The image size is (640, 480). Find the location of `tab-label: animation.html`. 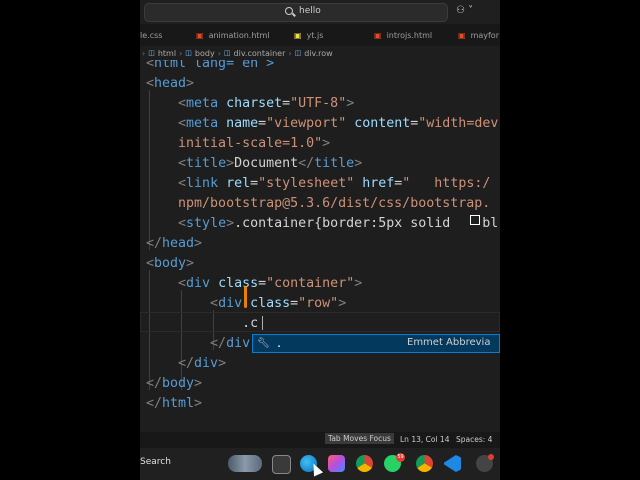

tab-label: animation.html is located at coordinates (239, 35).